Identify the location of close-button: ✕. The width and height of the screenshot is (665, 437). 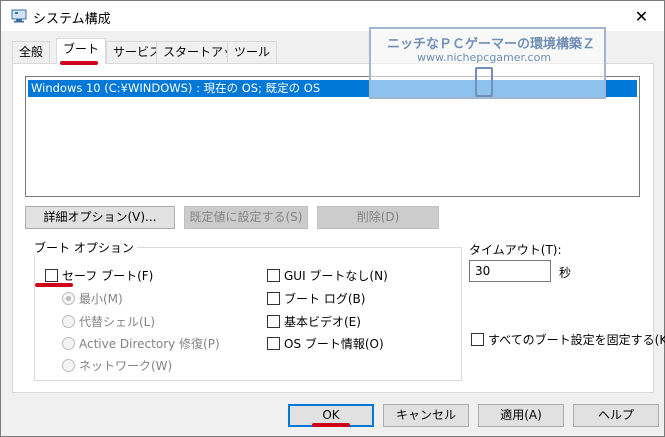
(641, 16).